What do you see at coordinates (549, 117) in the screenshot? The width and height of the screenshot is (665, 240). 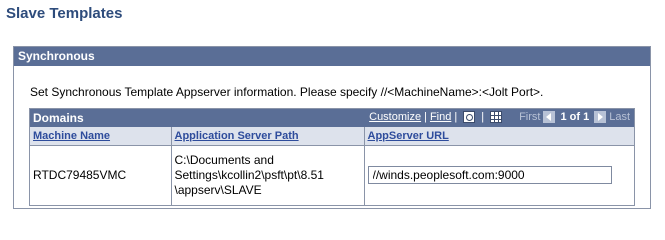 I see `previous-row-icon` at bounding box center [549, 117].